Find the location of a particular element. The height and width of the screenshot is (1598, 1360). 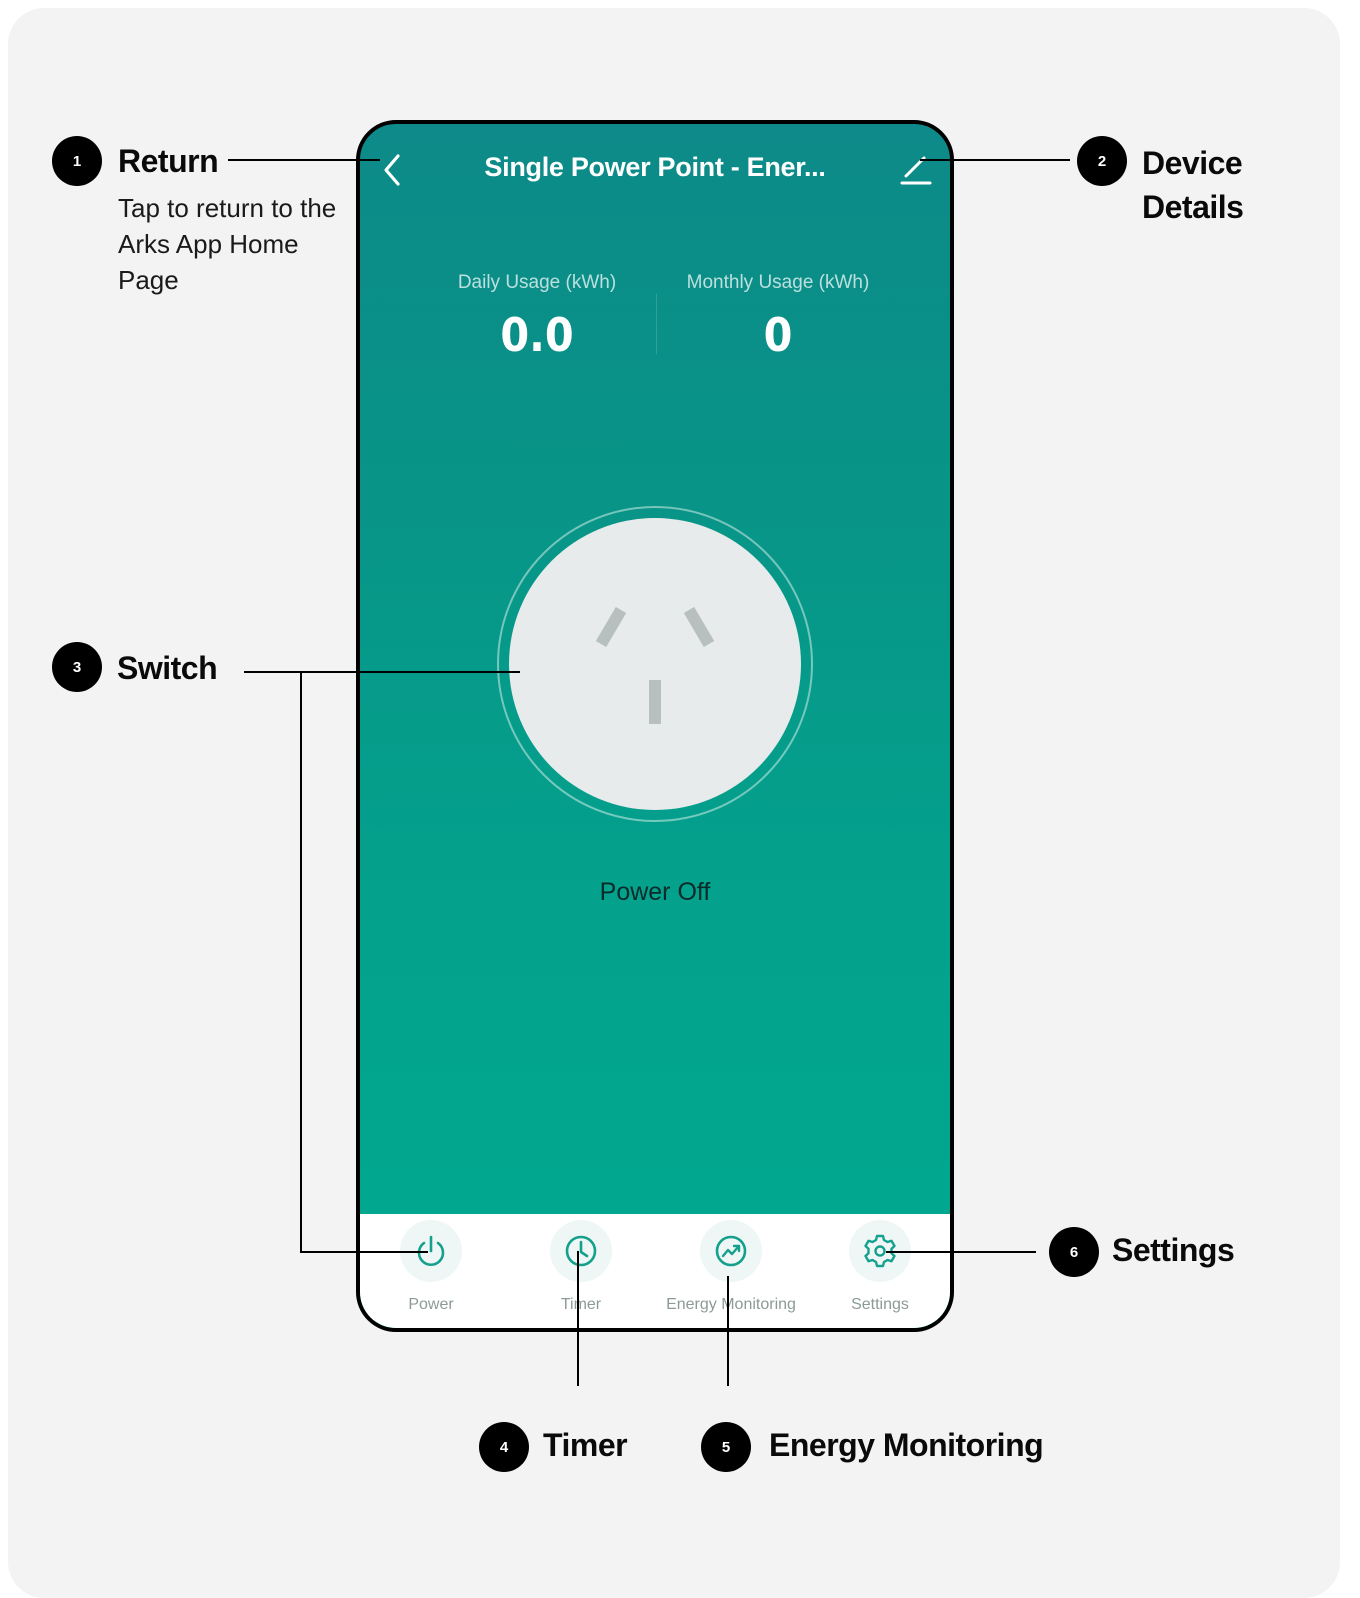

tab-energy-monitoring: Energy Monitoring is located at coordinates (731, 1267).